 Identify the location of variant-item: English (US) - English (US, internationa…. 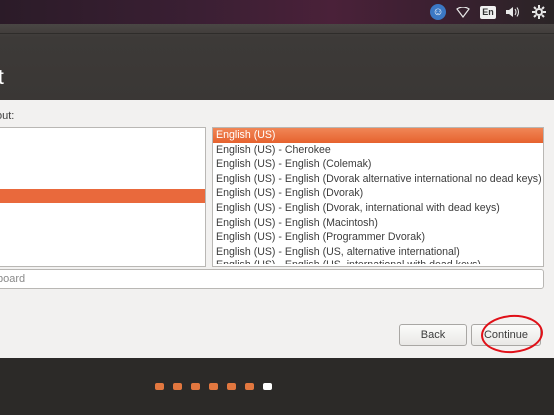
(378, 261).